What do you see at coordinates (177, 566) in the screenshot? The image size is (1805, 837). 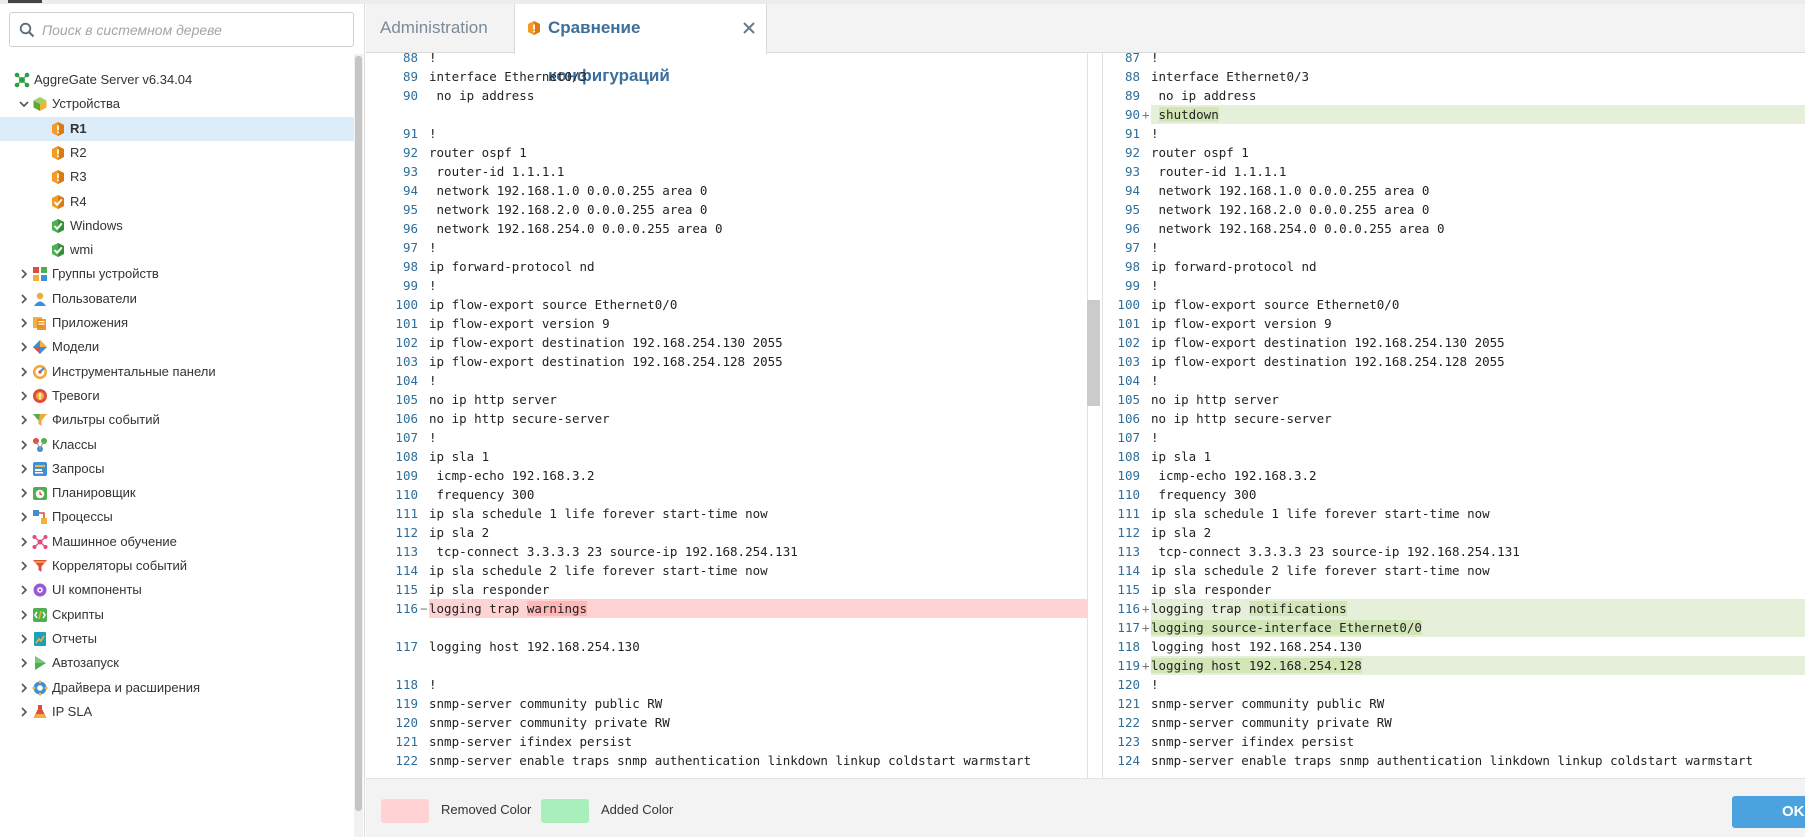 I see `tree-item-event-correlators: Корреляторы событий` at bounding box center [177, 566].